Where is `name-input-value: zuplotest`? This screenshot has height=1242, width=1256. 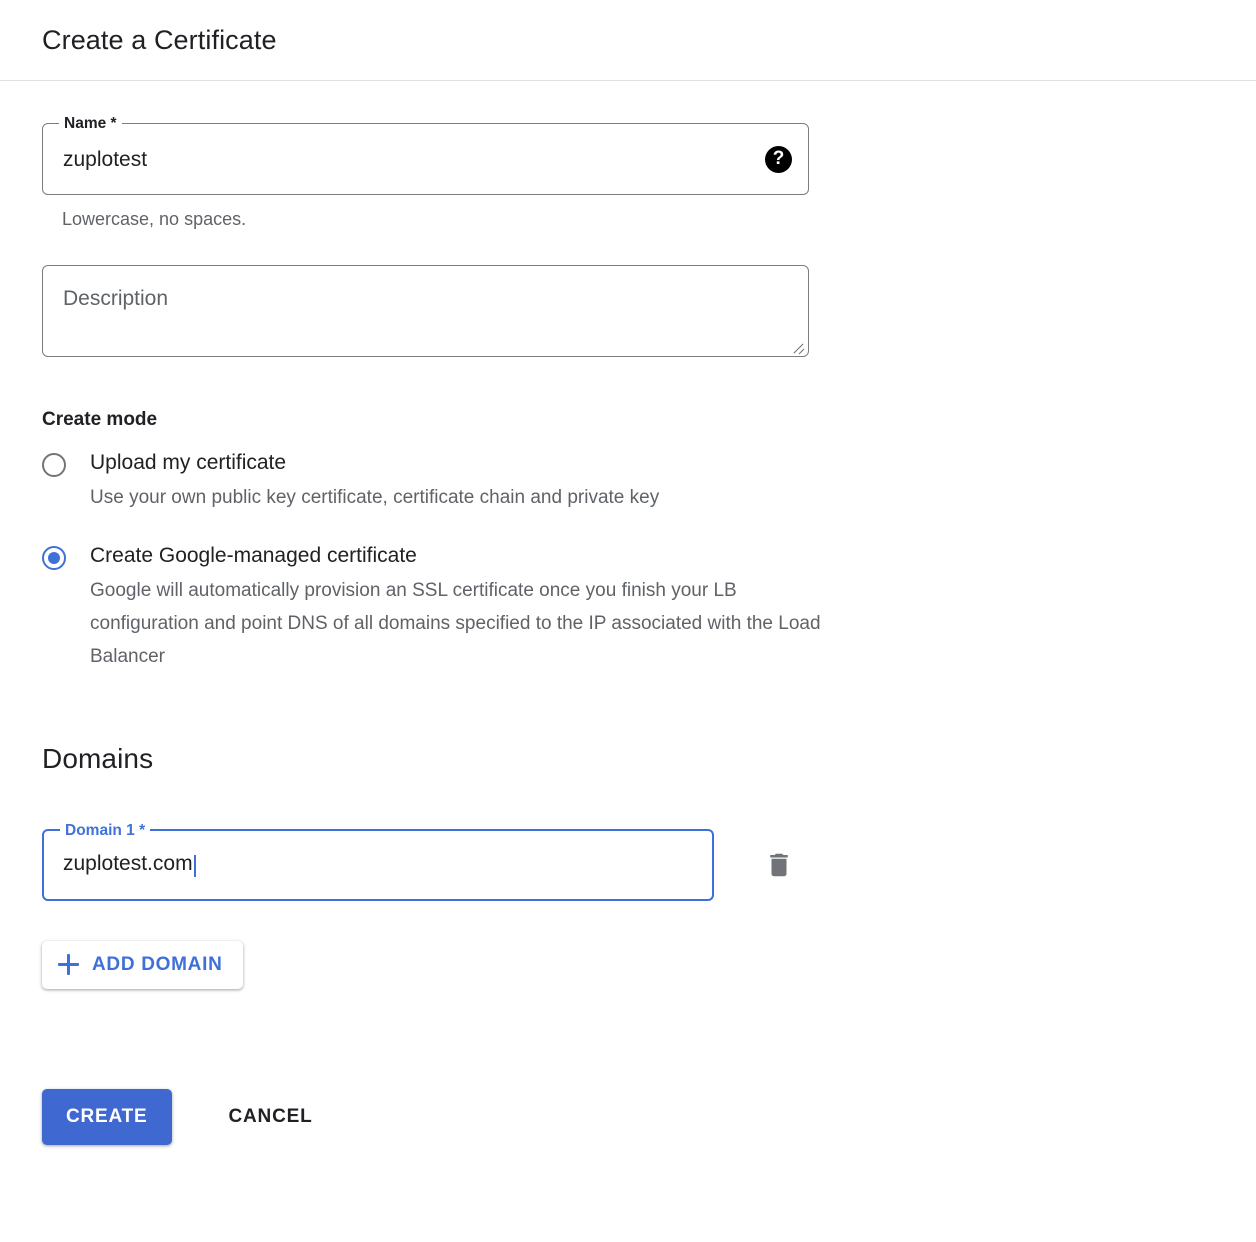
name-input-value: zuplotest is located at coordinates (105, 159).